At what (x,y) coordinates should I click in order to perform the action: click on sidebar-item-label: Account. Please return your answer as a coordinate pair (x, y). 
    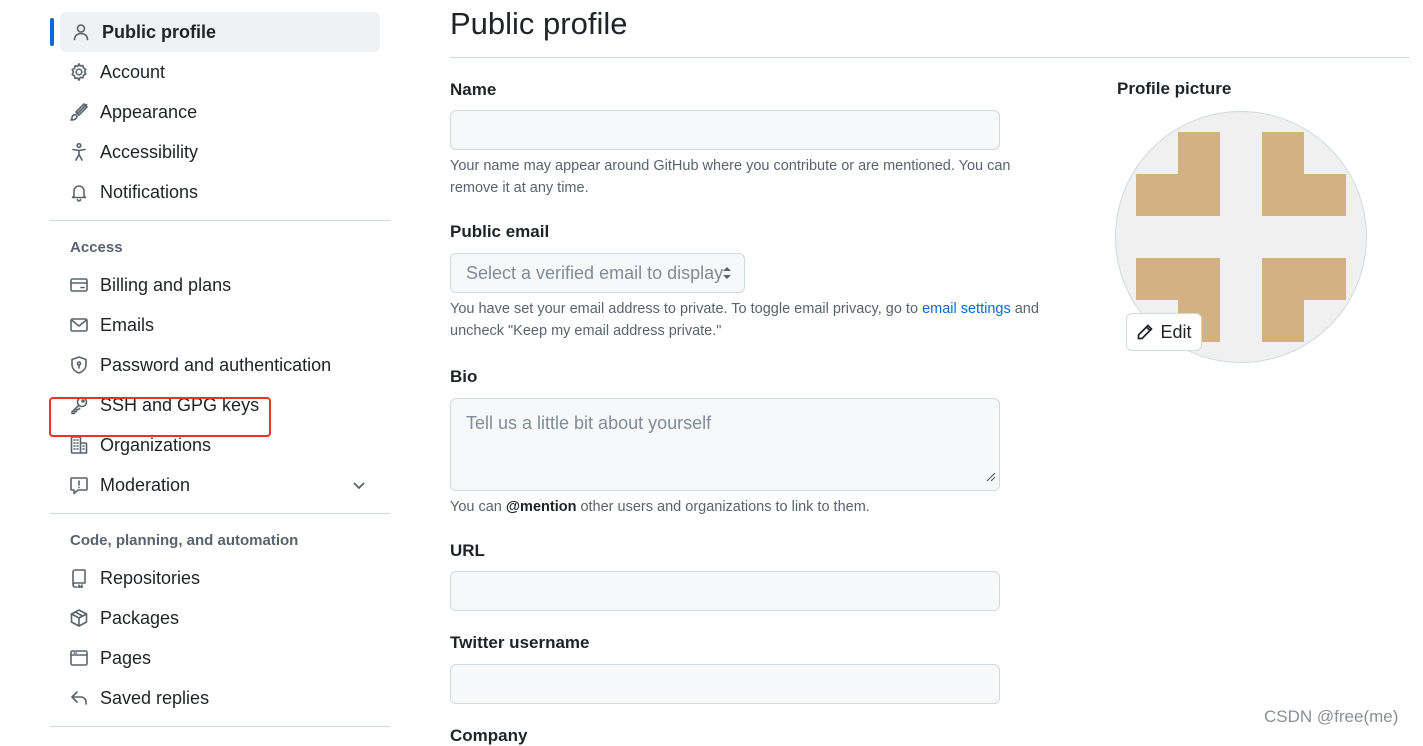
    Looking at the image, I should click on (133, 71).